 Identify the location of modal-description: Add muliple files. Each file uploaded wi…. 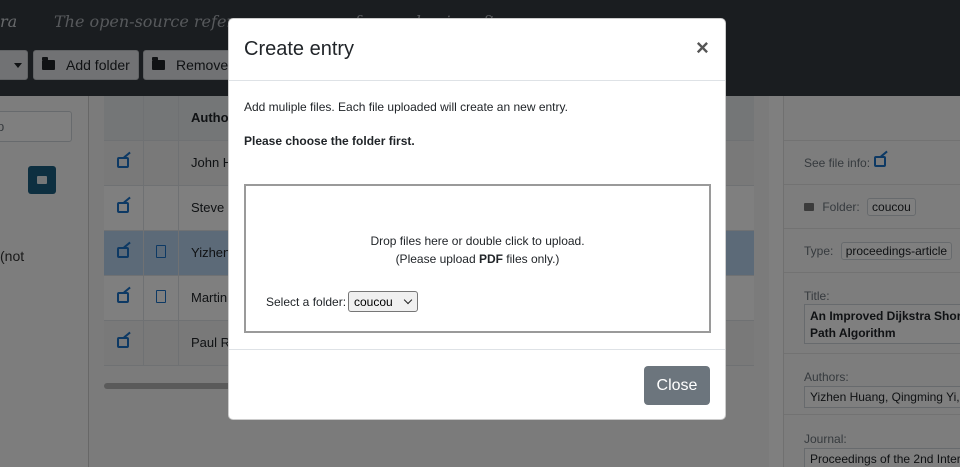
(406, 107).